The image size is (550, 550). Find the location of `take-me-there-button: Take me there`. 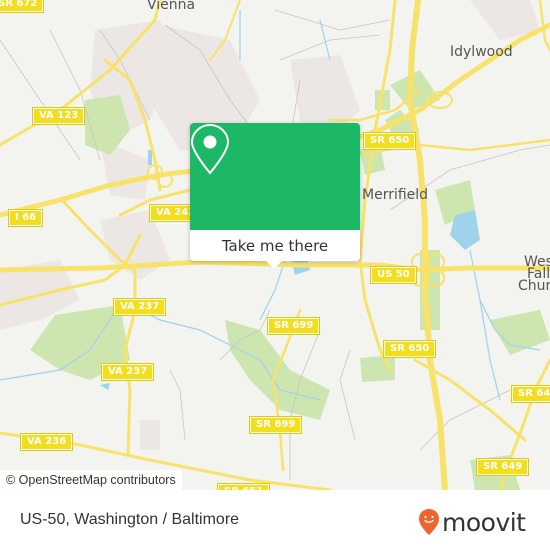

take-me-there-button: Take me there is located at coordinates (275, 245).